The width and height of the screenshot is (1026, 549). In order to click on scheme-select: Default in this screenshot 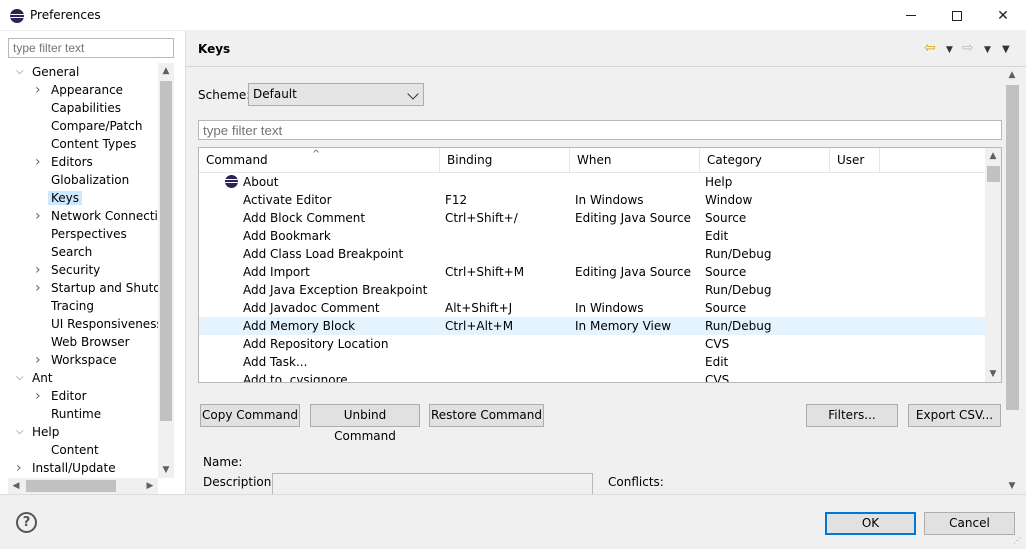, I will do `click(336, 94)`.